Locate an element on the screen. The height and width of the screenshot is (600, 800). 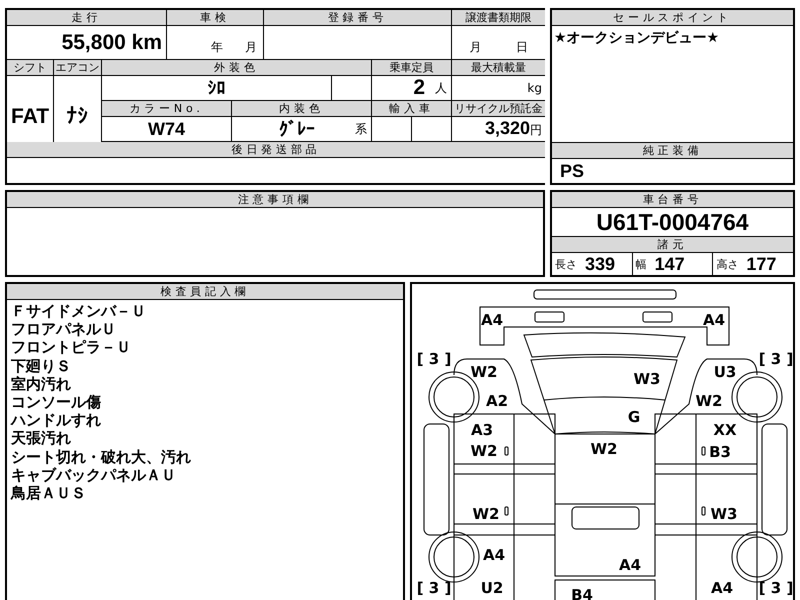
column-header: 諸元 is located at coordinates (672, 244).